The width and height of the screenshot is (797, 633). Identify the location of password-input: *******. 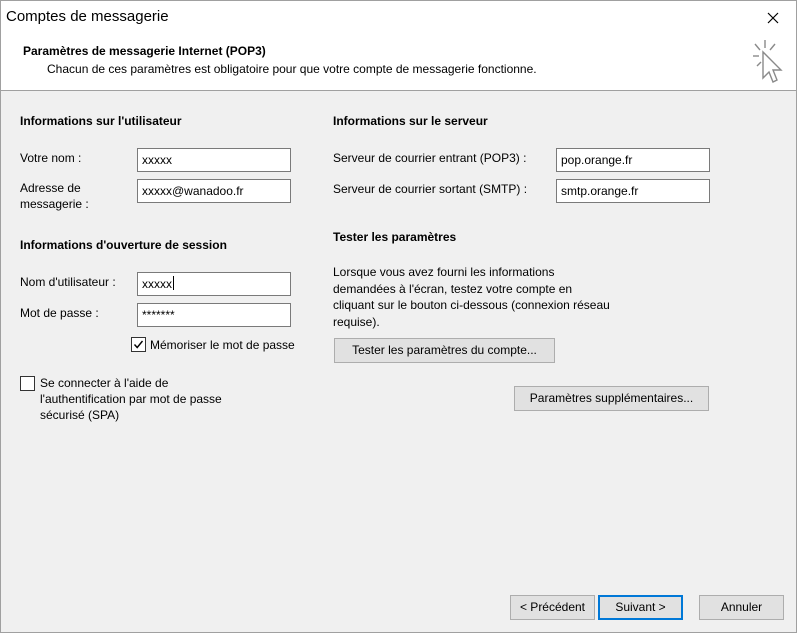
(214, 315).